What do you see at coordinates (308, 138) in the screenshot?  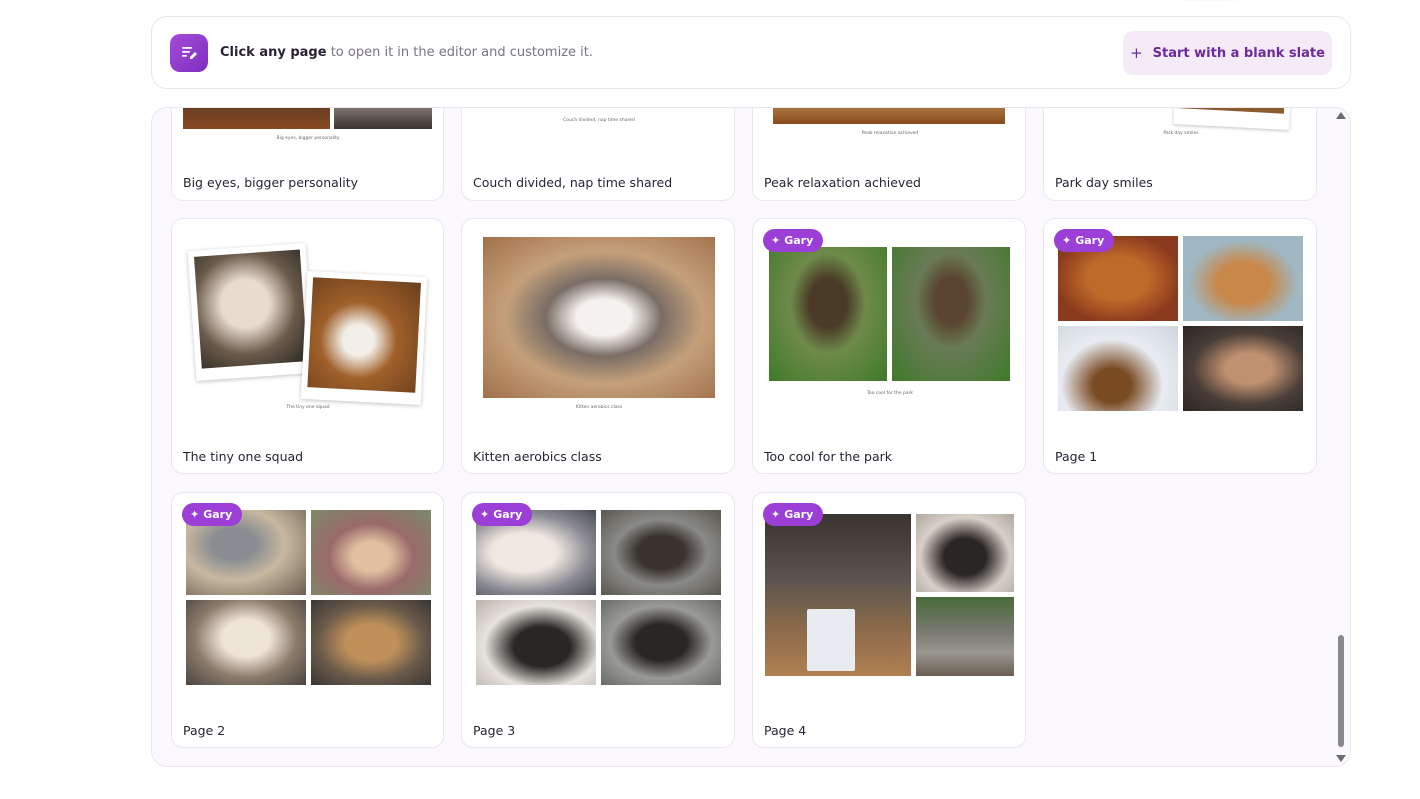 I see `page-caption: Big eyes, bigger personality` at bounding box center [308, 138].